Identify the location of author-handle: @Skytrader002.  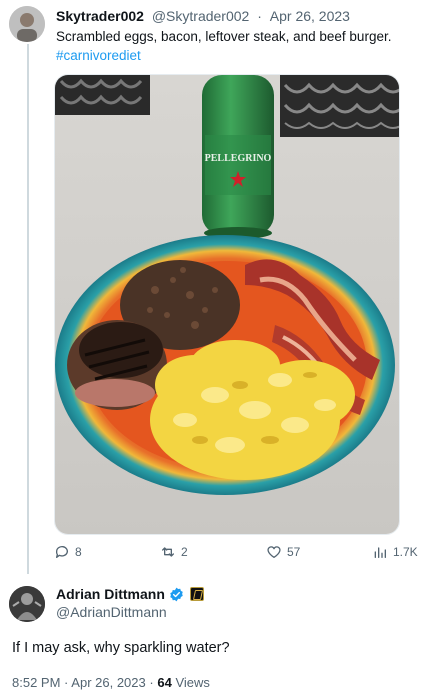
(200, 16).